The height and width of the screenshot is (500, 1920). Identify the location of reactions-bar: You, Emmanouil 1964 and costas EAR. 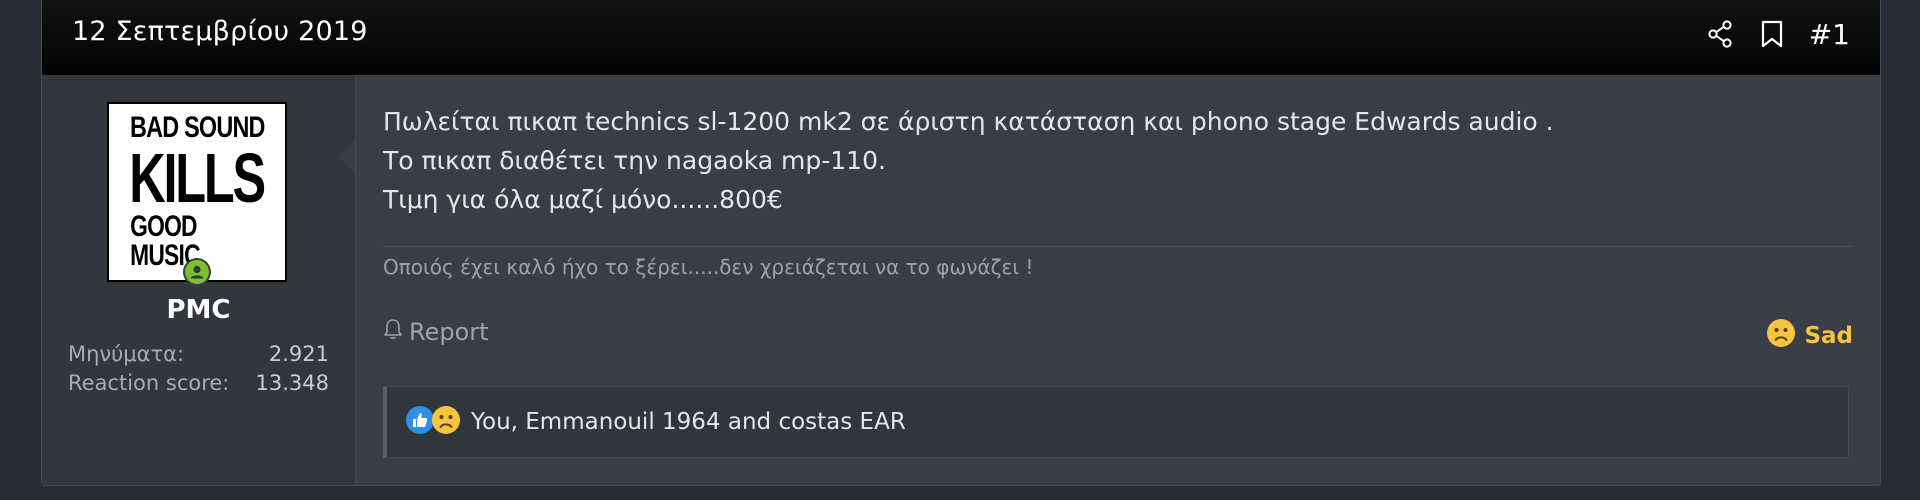
(1116, 422).